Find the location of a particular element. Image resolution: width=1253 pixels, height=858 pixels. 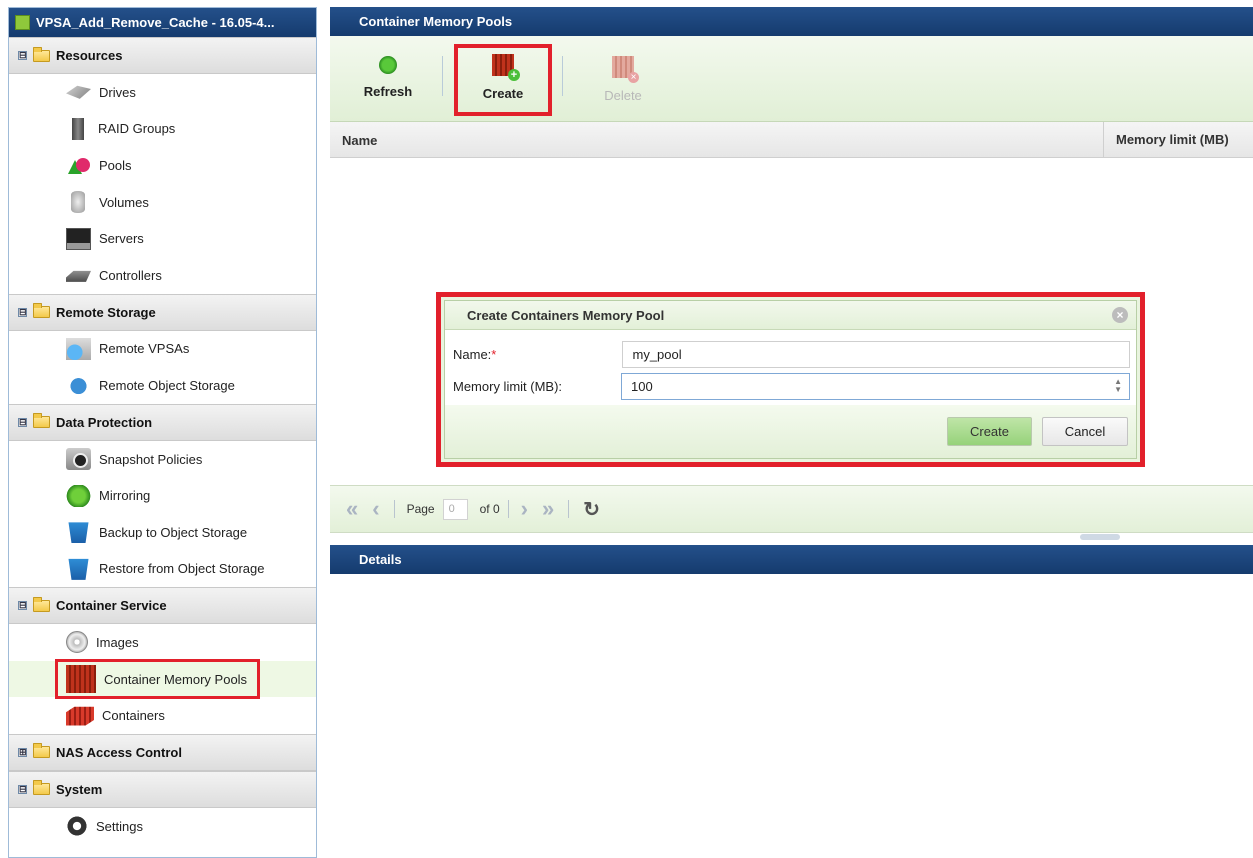

group-nas-access-control: ⊞ NAS Access Control is located at coordinates (162, 752).